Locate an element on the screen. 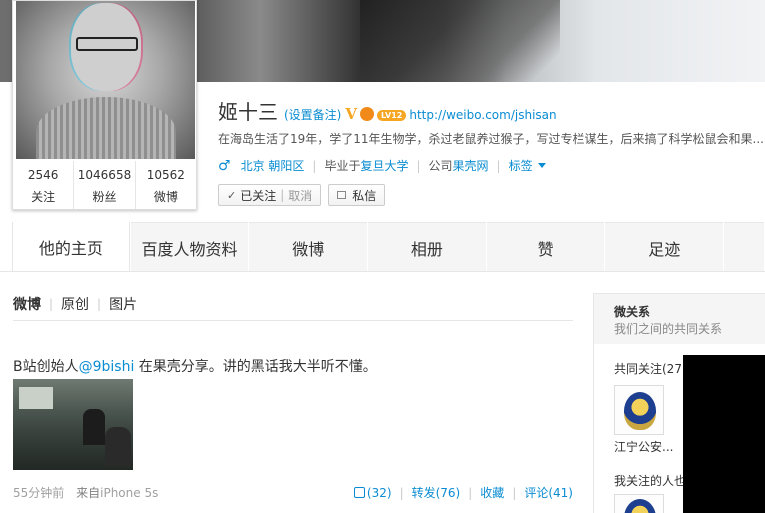  subnav-divider is located at coordinates (293, 320).